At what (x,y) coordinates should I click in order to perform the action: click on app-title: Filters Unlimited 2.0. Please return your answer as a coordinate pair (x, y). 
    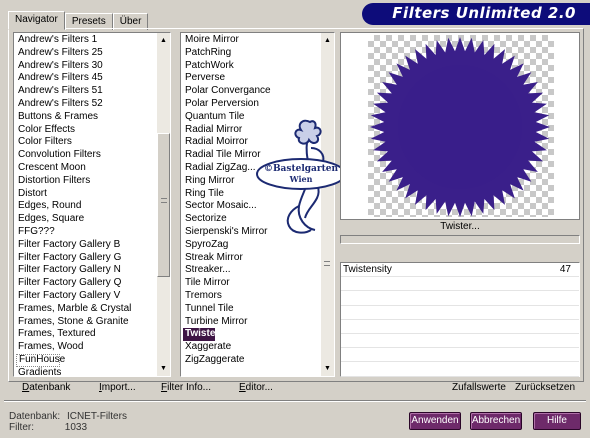
    Looking at the image, I should click on (484, 13).